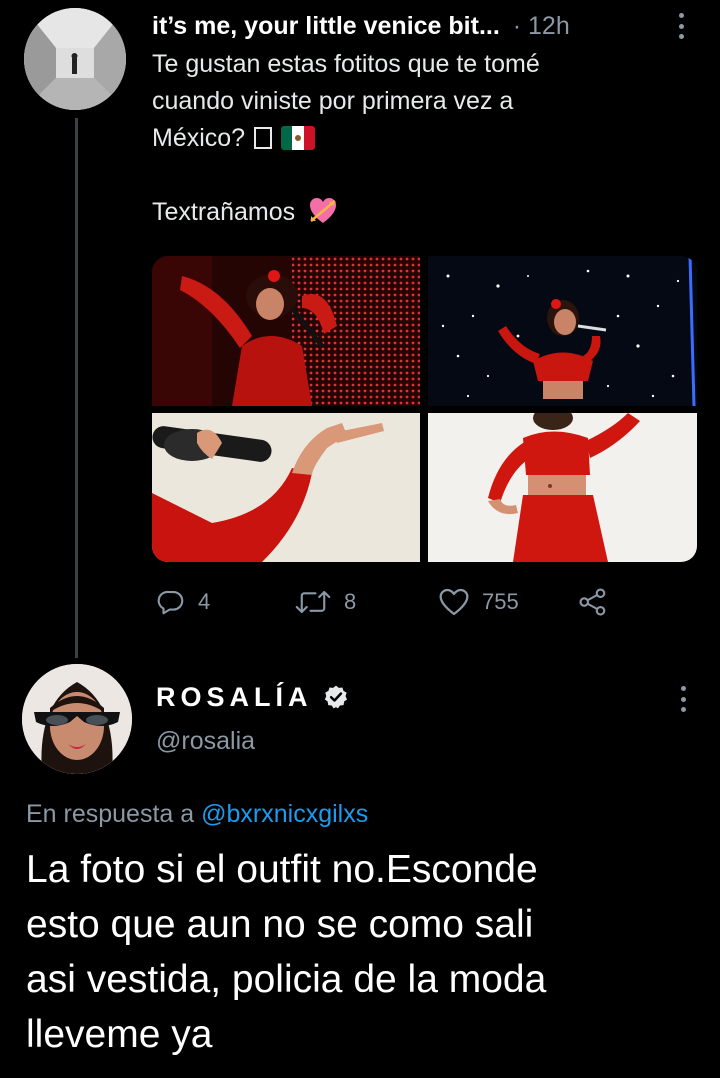 Image resolution: width=720 pixels, height=1078 pixels. I want to click on tweet-actions: 4 8 755, so click(424, 602).